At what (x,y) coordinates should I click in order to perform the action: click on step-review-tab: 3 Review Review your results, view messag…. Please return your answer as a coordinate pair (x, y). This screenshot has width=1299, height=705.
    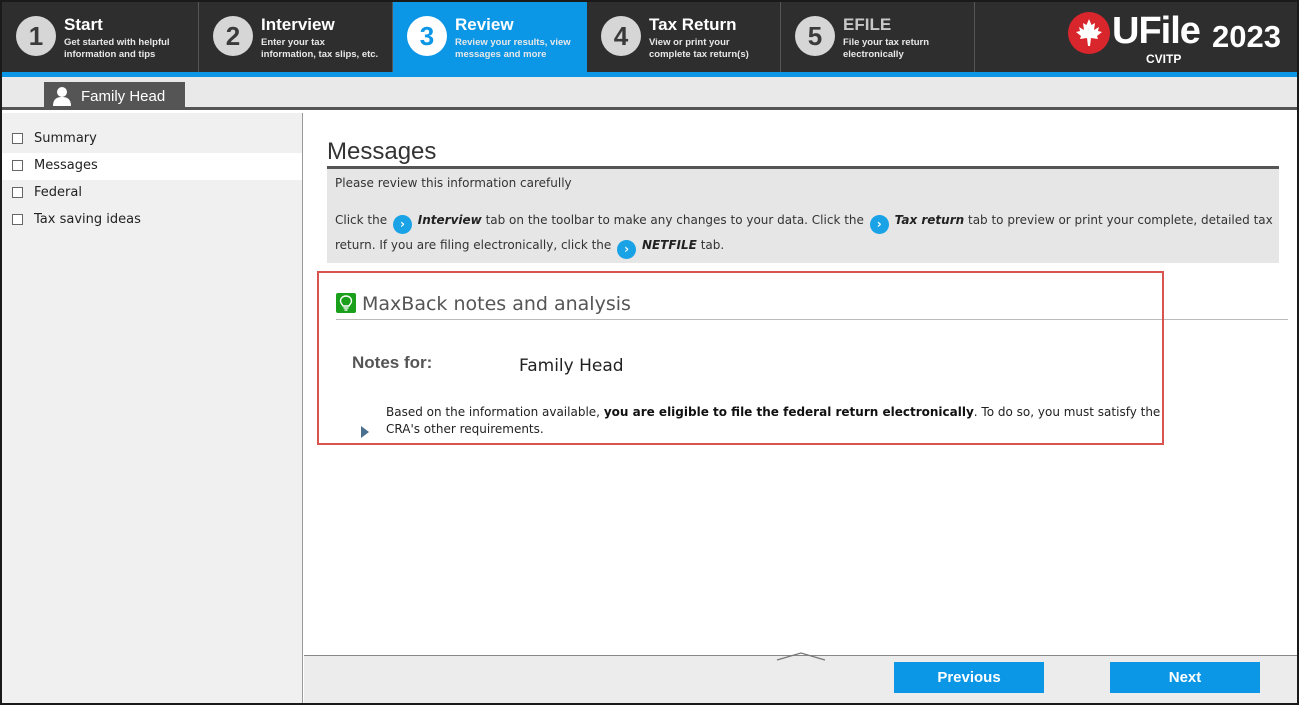
    Looking at the image, I should click on (490, 37).